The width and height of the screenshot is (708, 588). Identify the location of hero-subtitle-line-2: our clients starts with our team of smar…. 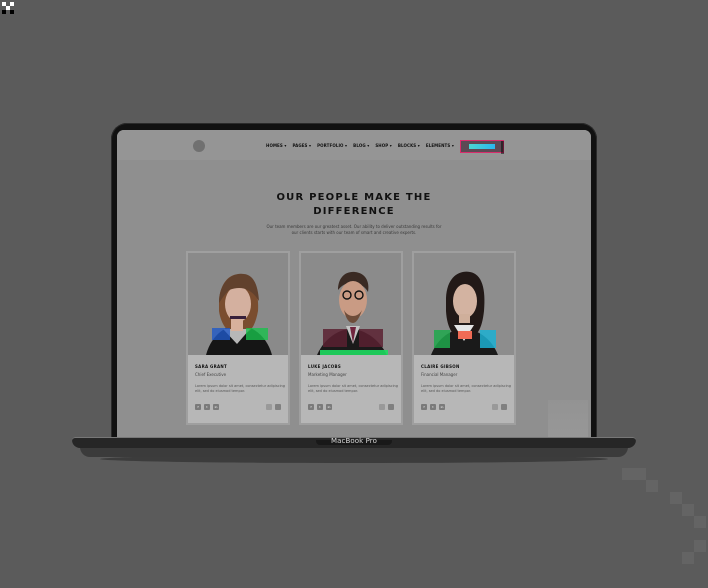
(354, 232).